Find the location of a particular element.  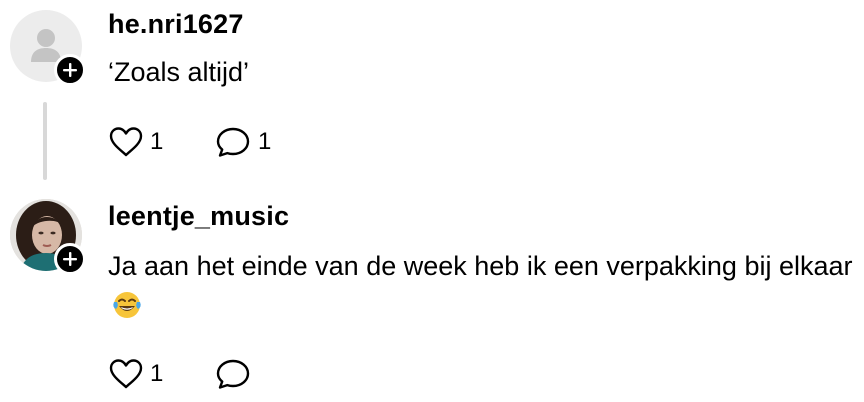

reply-count: 1 is located at coordinates (265, 141).